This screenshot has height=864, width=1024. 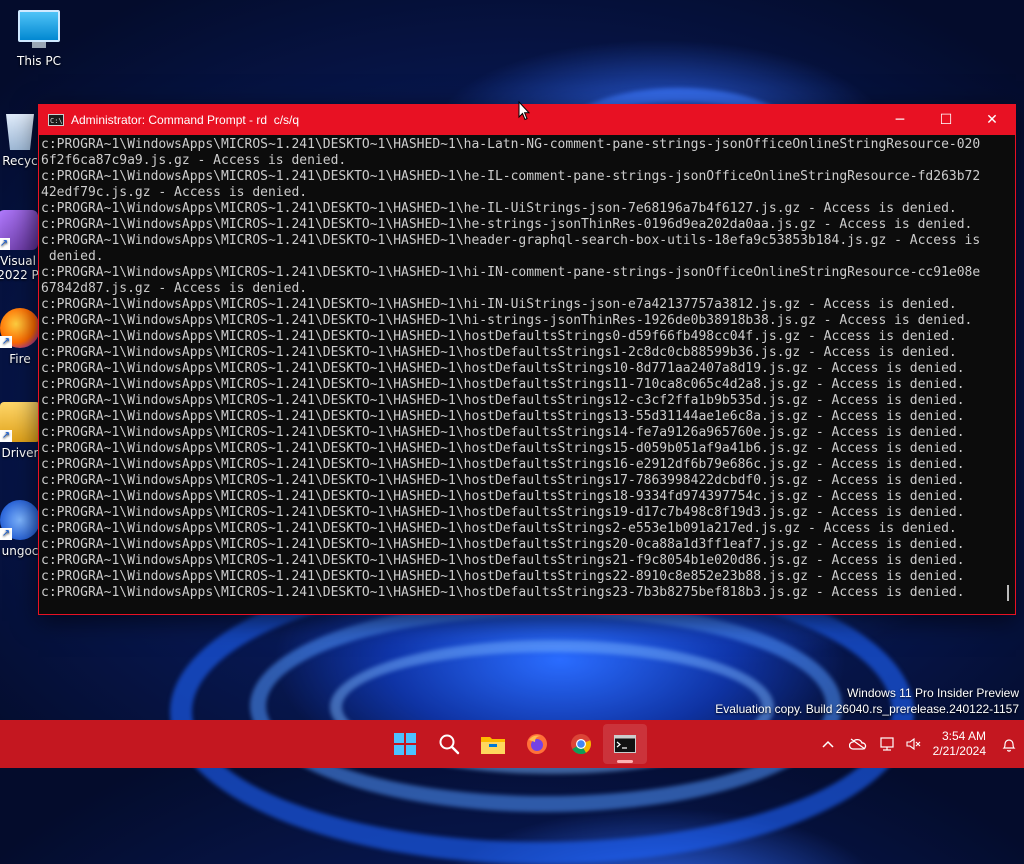 I want to click on volume-button, so click(x=914, y=744).